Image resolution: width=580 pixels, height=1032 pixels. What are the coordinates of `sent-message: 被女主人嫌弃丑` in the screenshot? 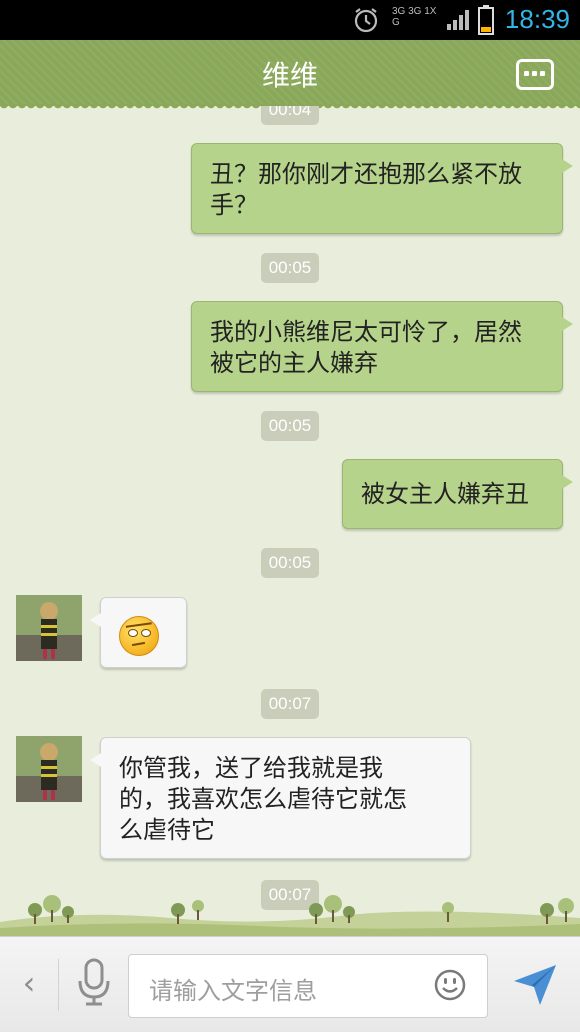 It's located at (457, 494).